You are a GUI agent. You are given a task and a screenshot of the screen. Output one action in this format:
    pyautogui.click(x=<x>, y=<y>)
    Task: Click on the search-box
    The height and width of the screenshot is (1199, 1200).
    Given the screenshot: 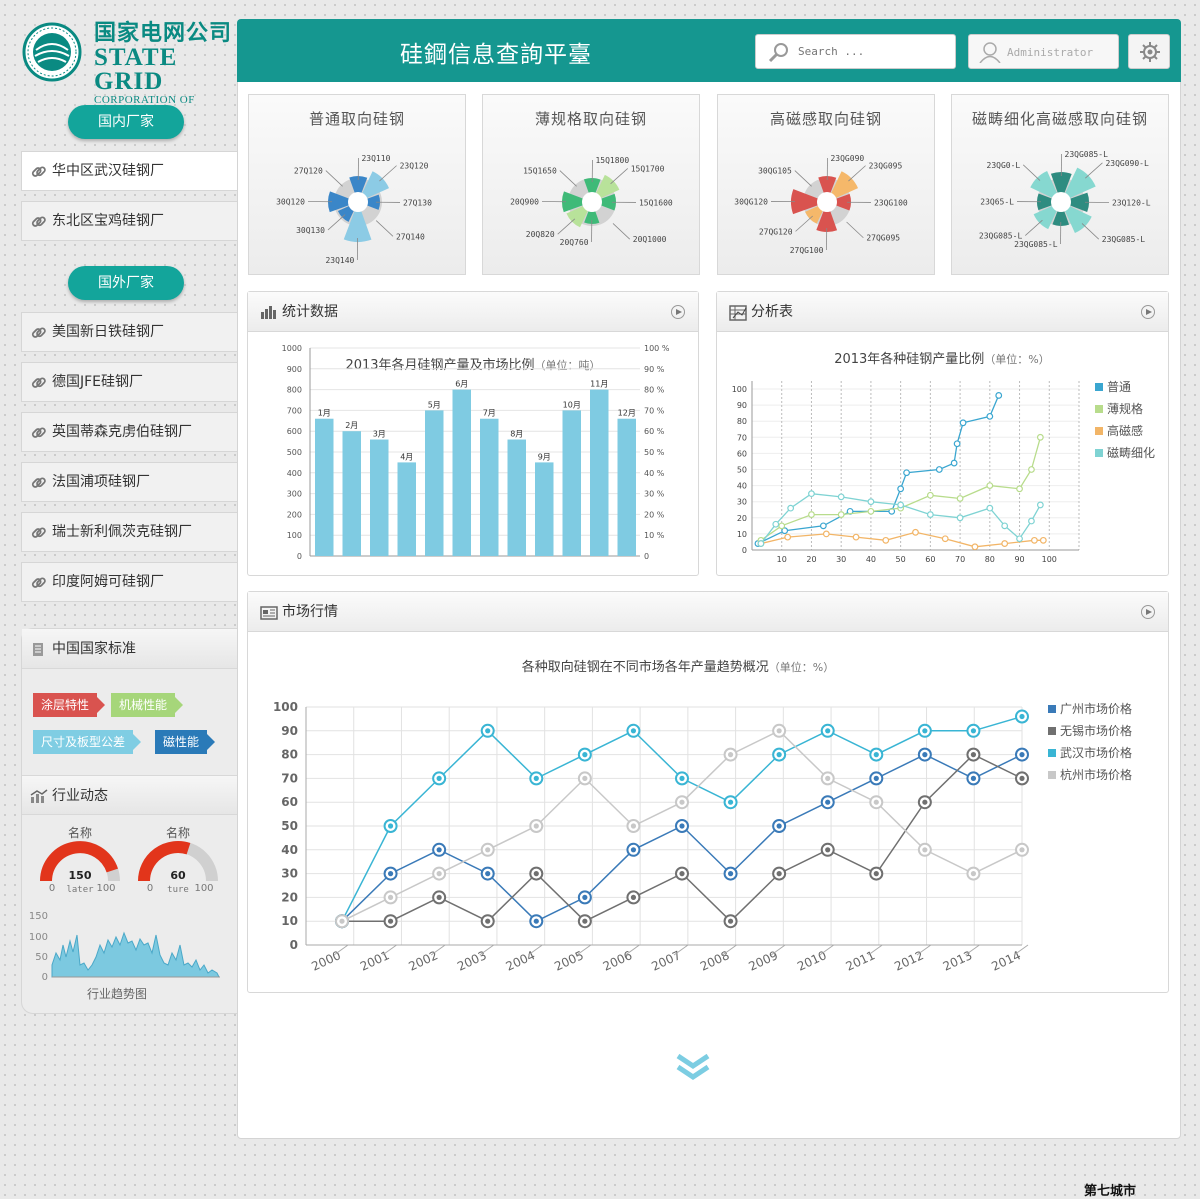 What is the action you would take?
    pyautogui.click(x=855, y=51)
    